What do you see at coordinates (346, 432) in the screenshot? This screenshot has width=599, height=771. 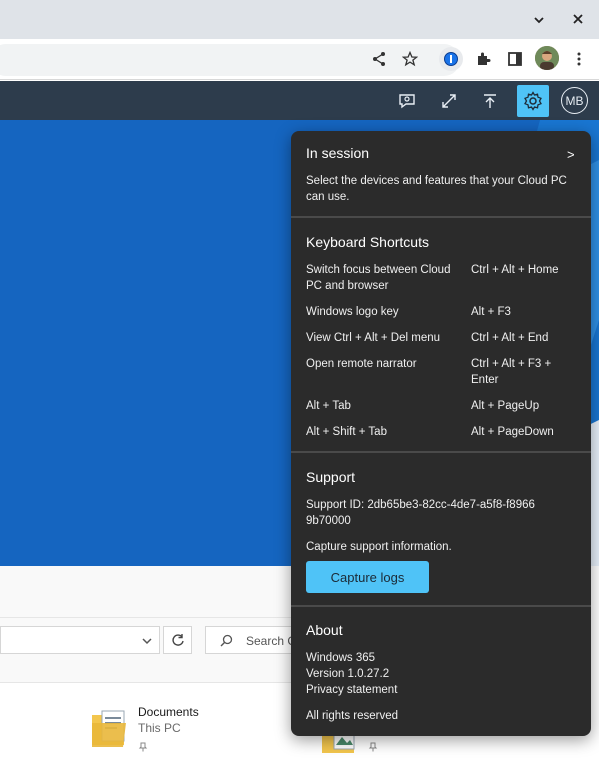 I see `shortcut-action: Alt + Shift + Tab` at bounding box center [346, 432].